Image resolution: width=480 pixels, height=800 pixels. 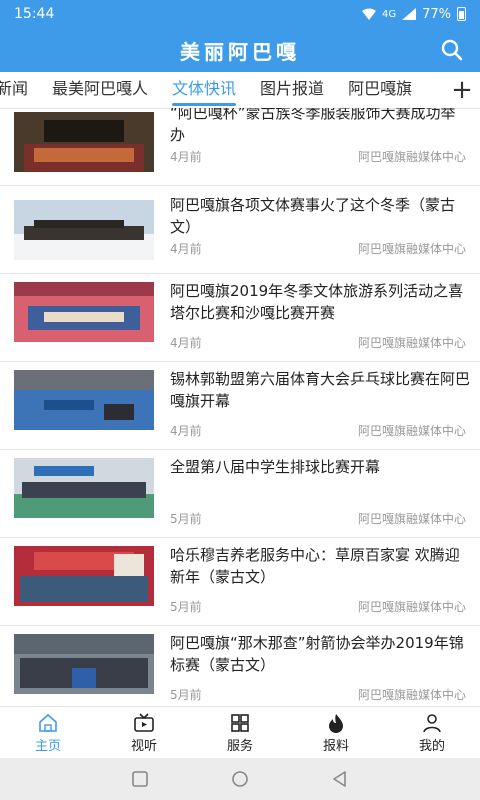 I want to click on nav-label: 报料, so click(x=335, y=746).